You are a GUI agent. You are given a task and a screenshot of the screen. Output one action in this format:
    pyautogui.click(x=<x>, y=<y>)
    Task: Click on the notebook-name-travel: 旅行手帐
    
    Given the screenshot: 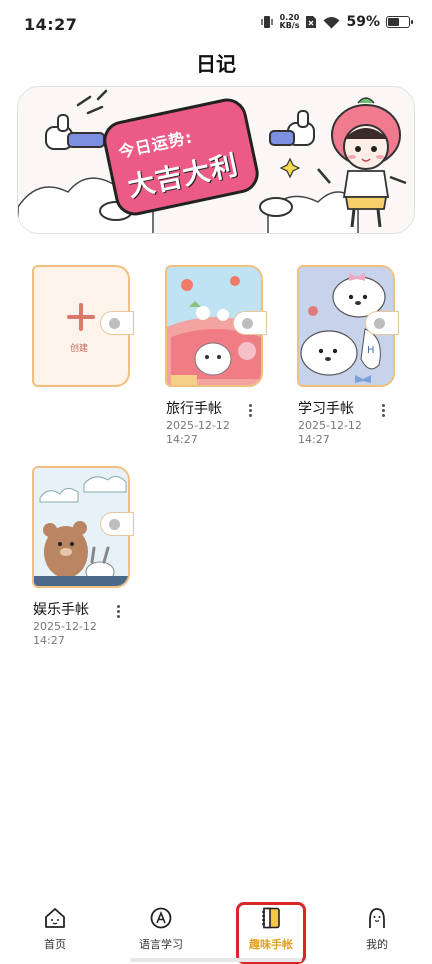 What is the action you would take?
    pyautogui.click(x=194, y=409)
    